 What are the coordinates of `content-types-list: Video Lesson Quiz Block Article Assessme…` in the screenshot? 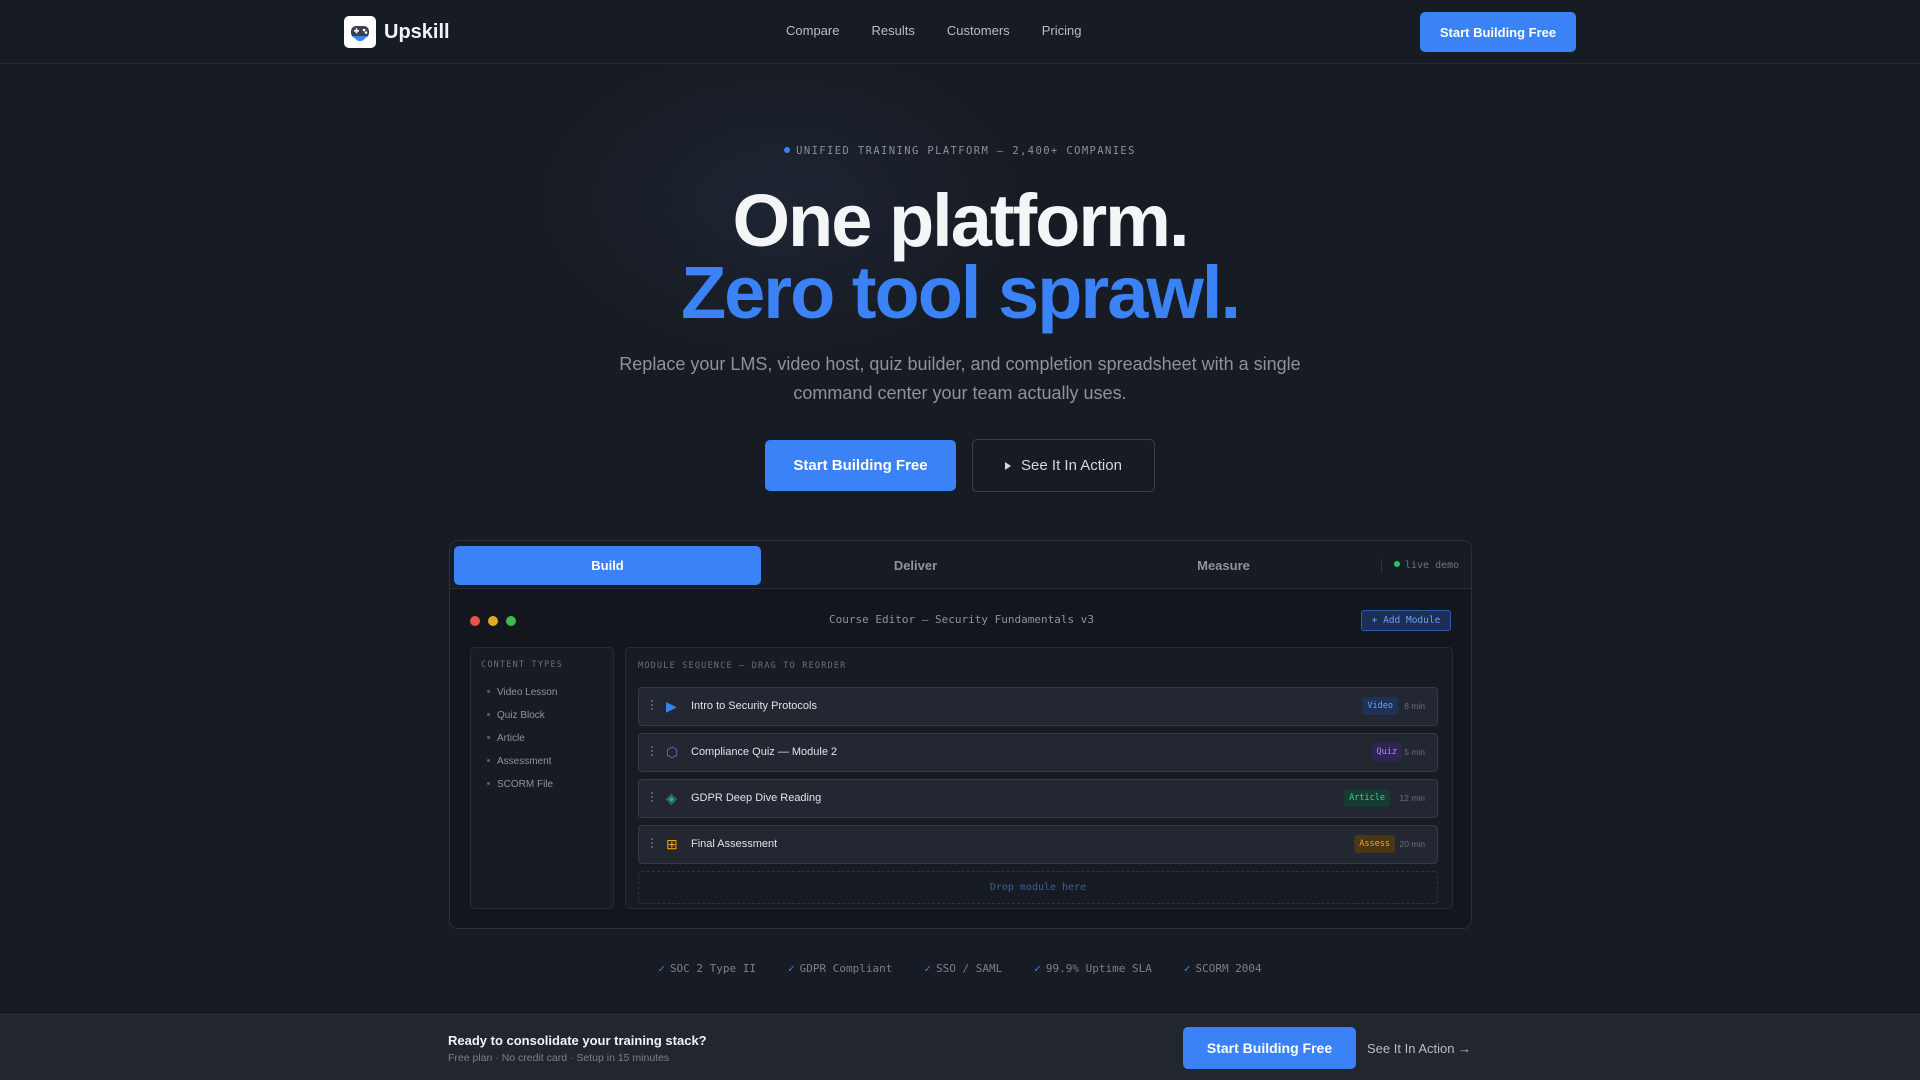 It's located at (522, 743).